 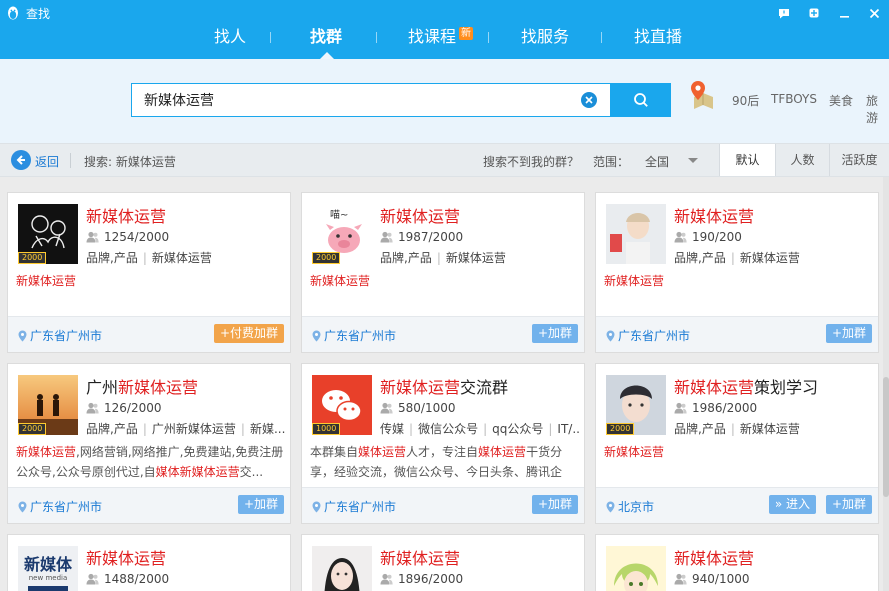 I want to click on feedback-icon, so click(x=784, y=13).